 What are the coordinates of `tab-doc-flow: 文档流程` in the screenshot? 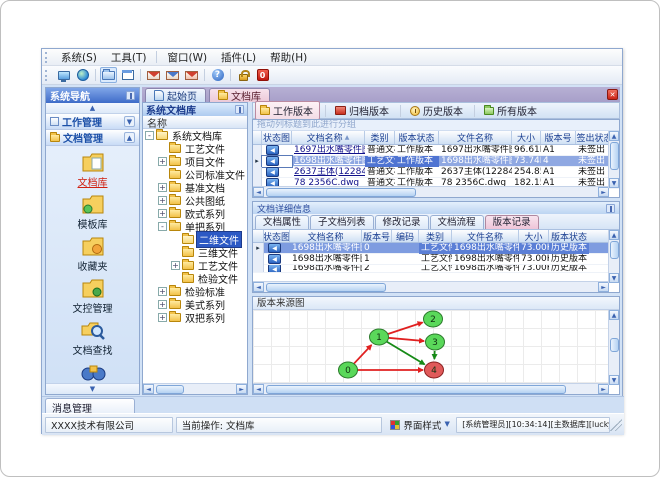 It's located at (456, 222).